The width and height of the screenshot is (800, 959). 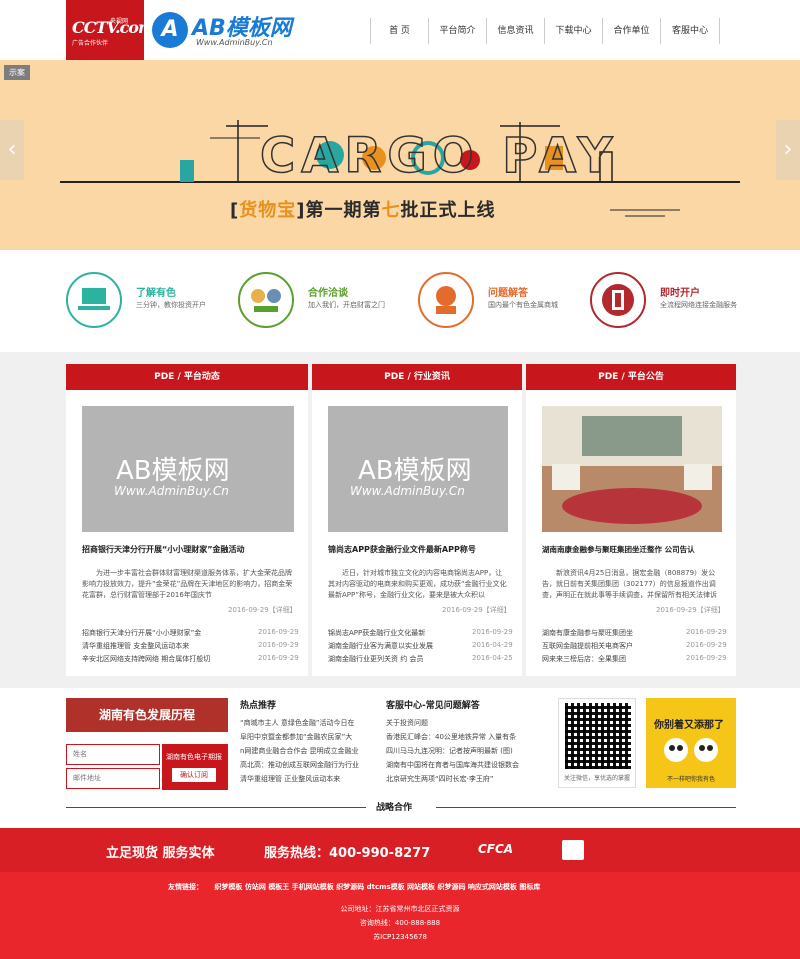 I want to click on list-item: 辛安北区网络支持跨网络 期合属体打般切 2016-09-29, so click(x=190, y=660).